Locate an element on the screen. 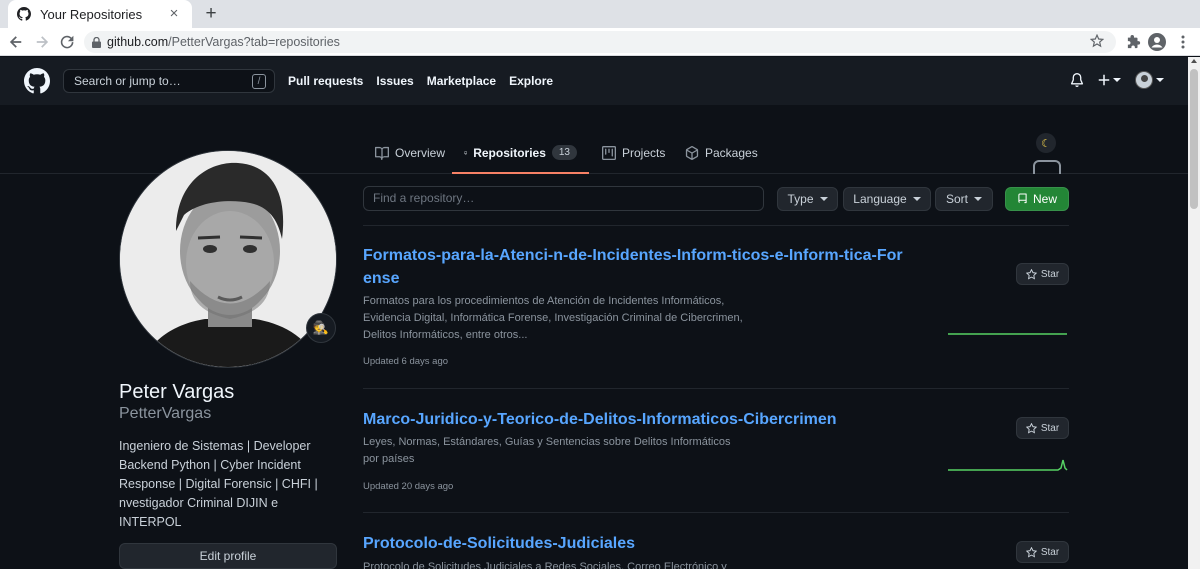 The height and width of the screenshot is (569, 1200). nav-marketplace: Marketplace is located at coordinates (461, 81).